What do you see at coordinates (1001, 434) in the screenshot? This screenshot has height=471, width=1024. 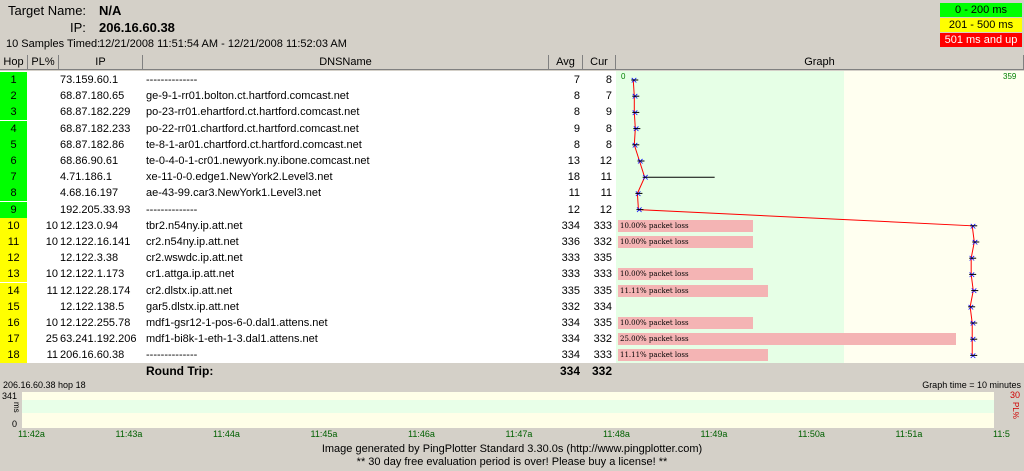 I see `timeline-tick-label: 11:5` at bounding box center [1001, 434].